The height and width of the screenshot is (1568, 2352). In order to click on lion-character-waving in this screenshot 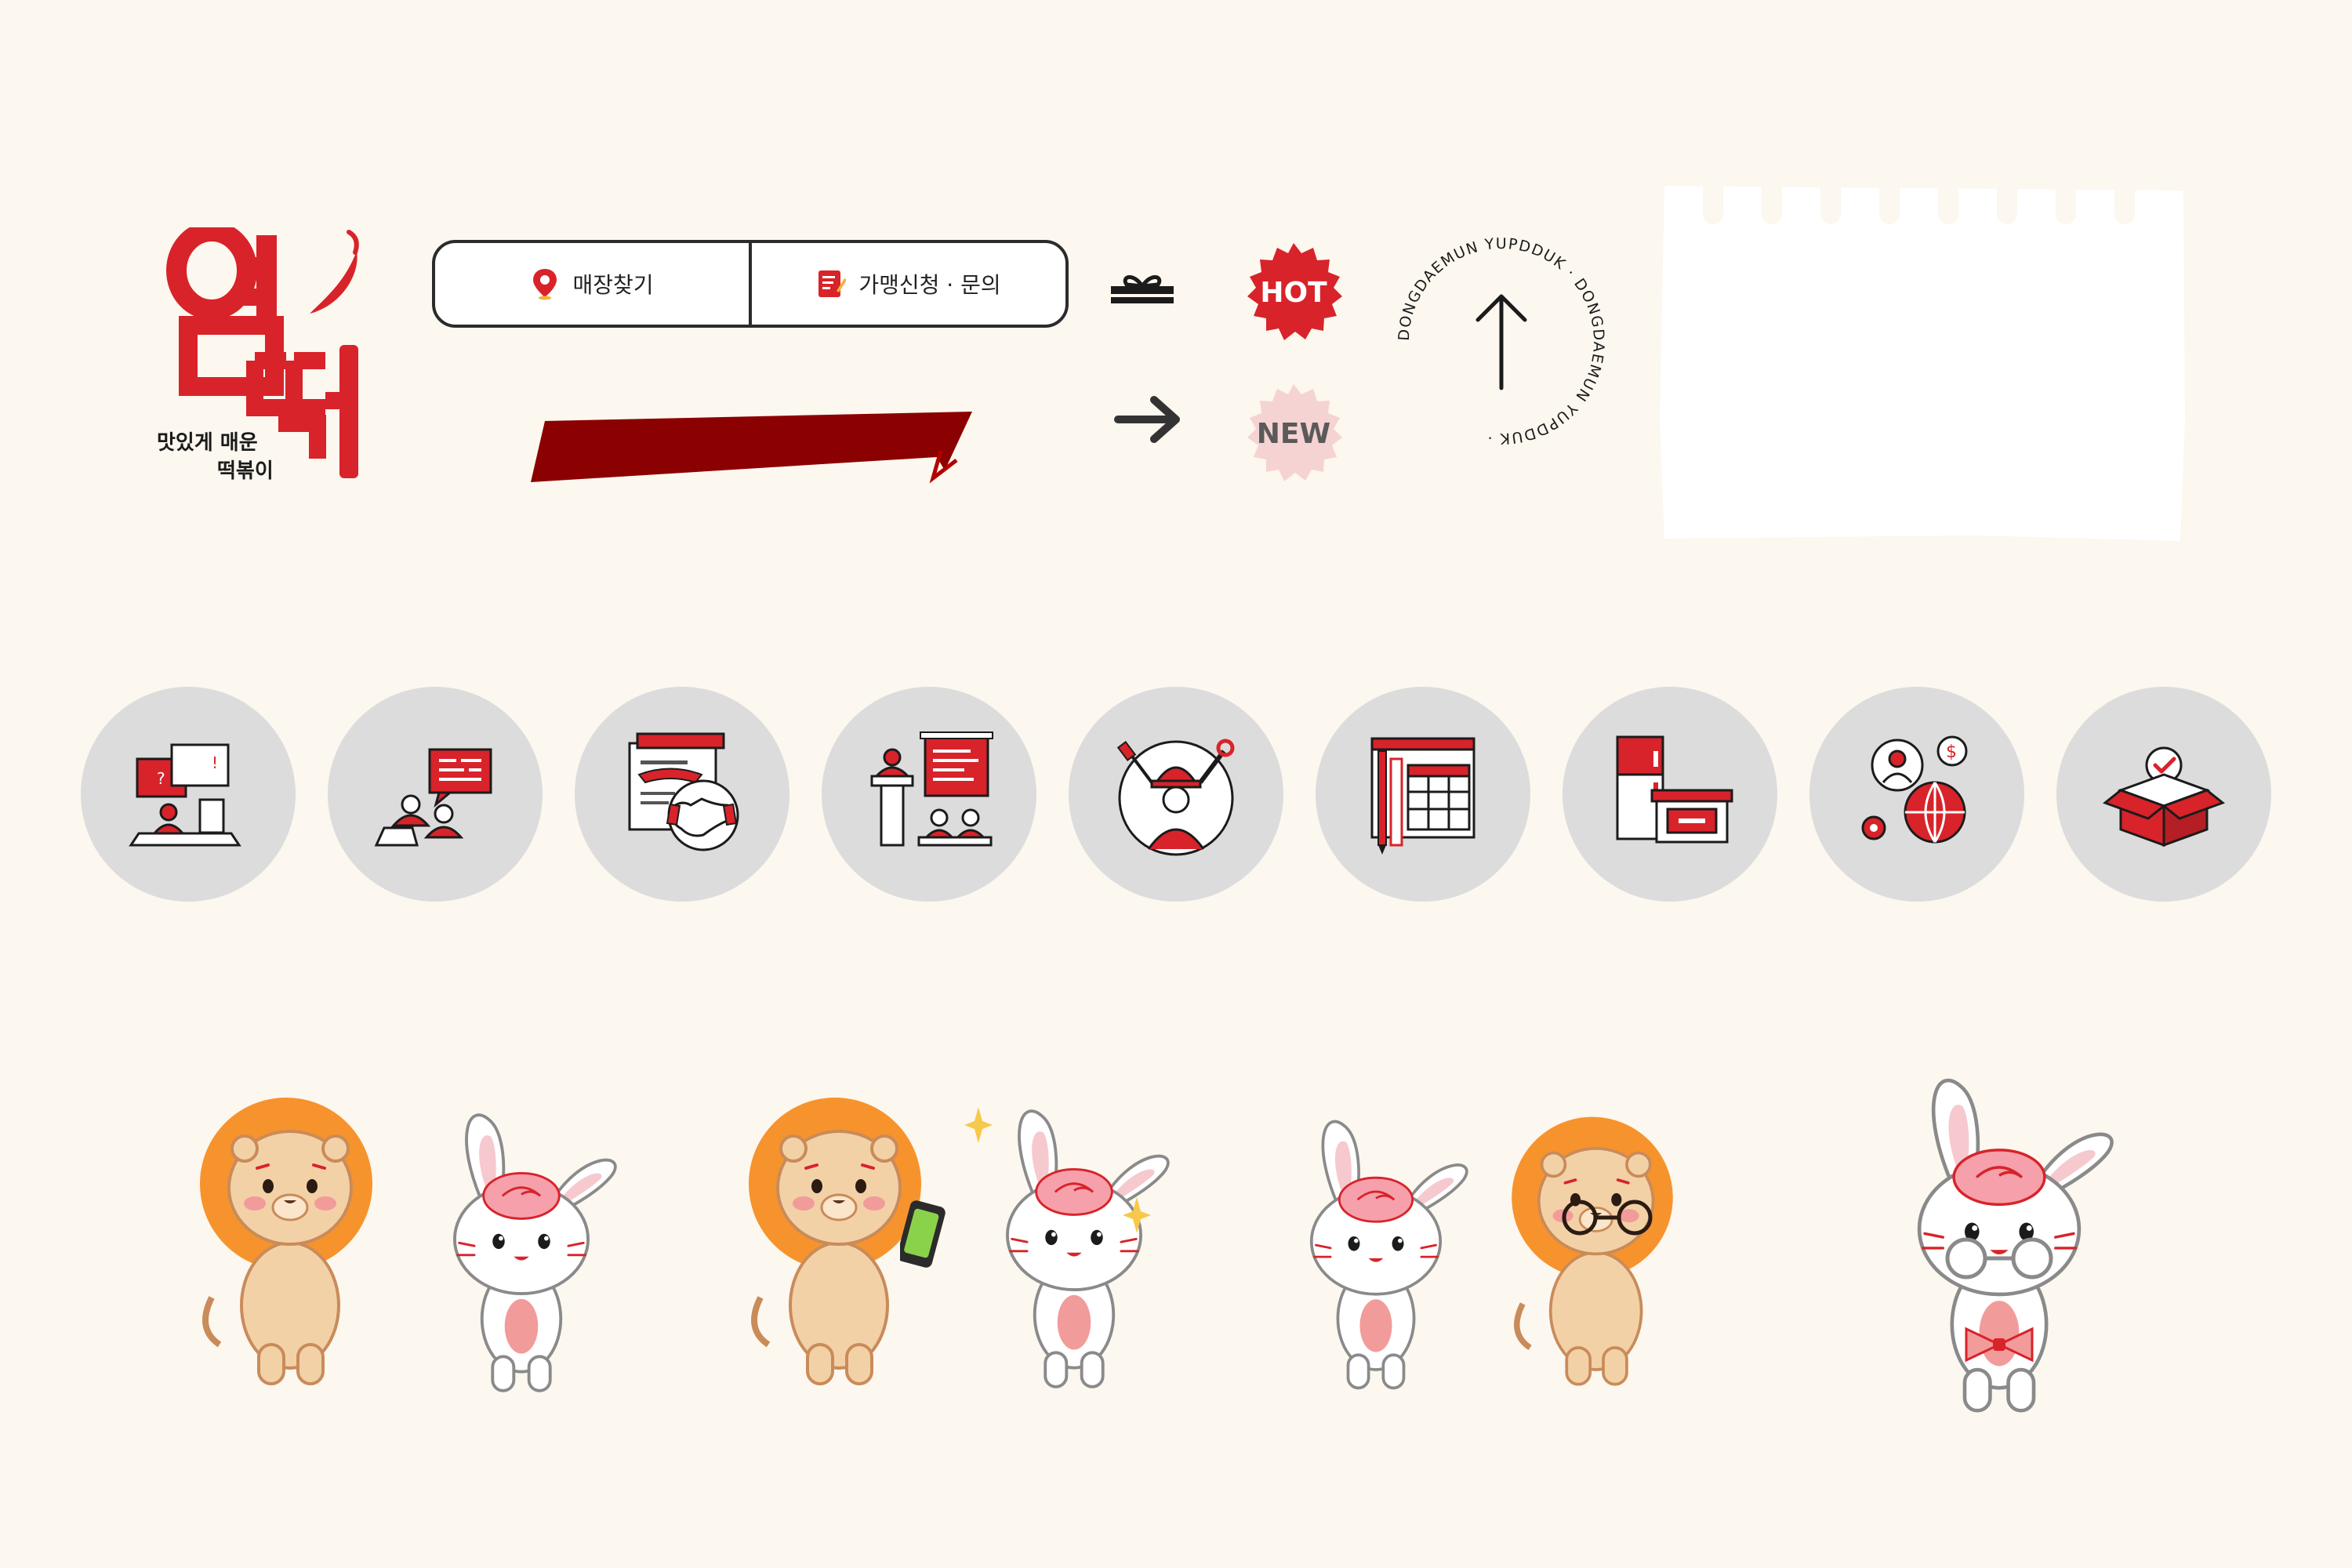, I will do `click(298, 1243)`.